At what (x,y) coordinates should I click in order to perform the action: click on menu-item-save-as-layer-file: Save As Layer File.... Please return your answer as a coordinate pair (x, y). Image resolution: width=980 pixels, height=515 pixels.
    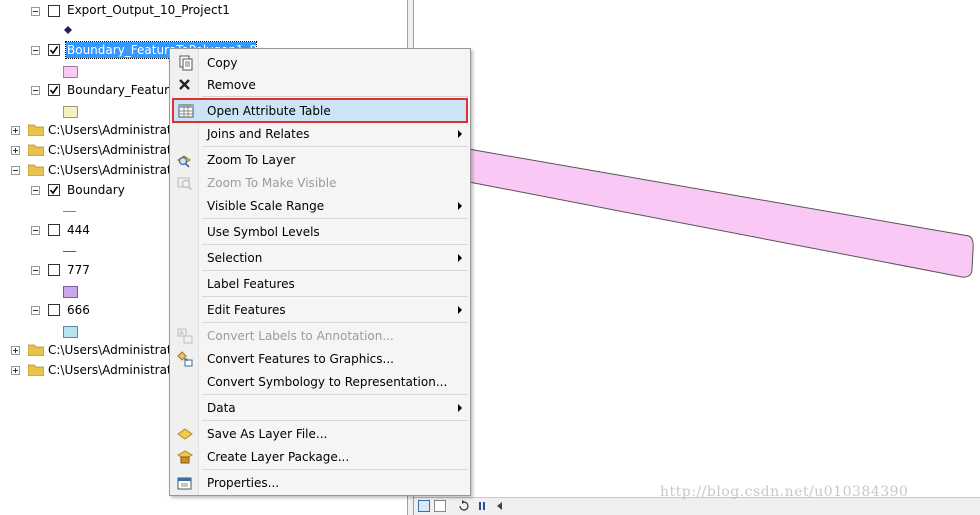
    Looking at the image, I should click on (320, 434).